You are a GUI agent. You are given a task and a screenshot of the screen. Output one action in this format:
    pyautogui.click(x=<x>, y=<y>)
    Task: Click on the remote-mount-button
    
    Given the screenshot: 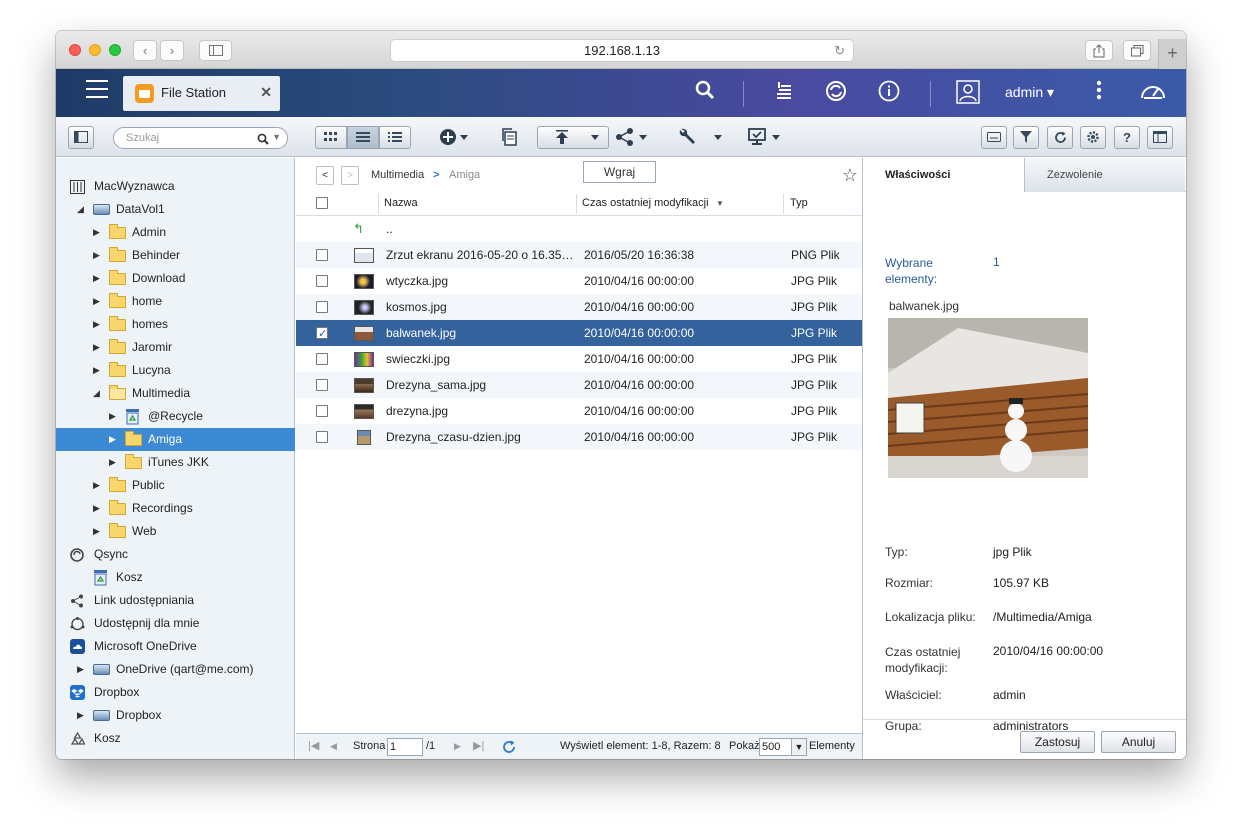 What is the action you would take?
    pyautogui.click(x=766, y=137)
    